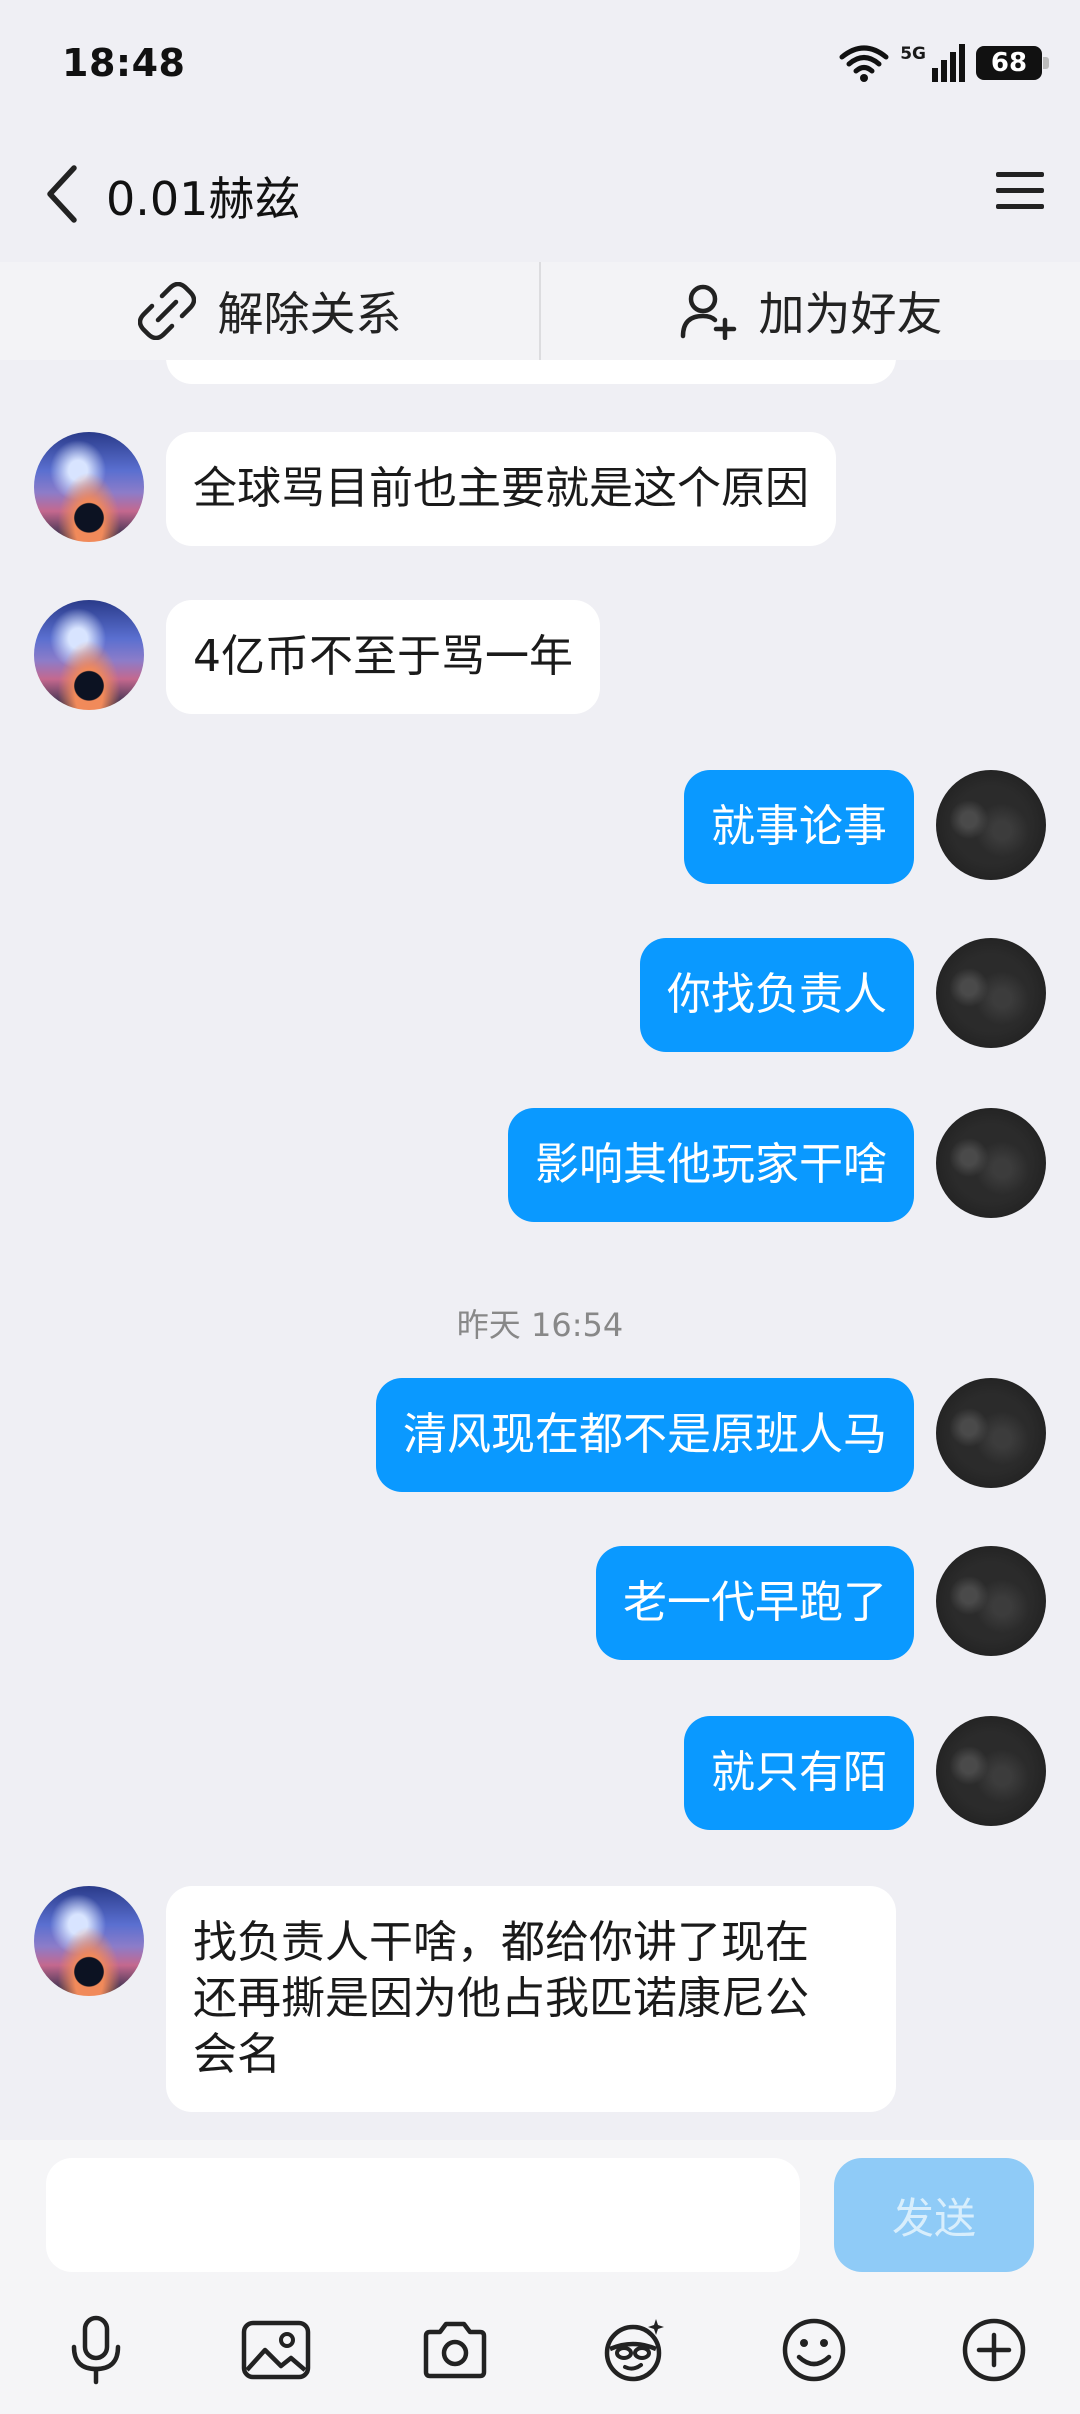 The width and height of the screenshot is (1080, 2414). I want to click on chat-title: 0.01赫兹, so click(203, 199).